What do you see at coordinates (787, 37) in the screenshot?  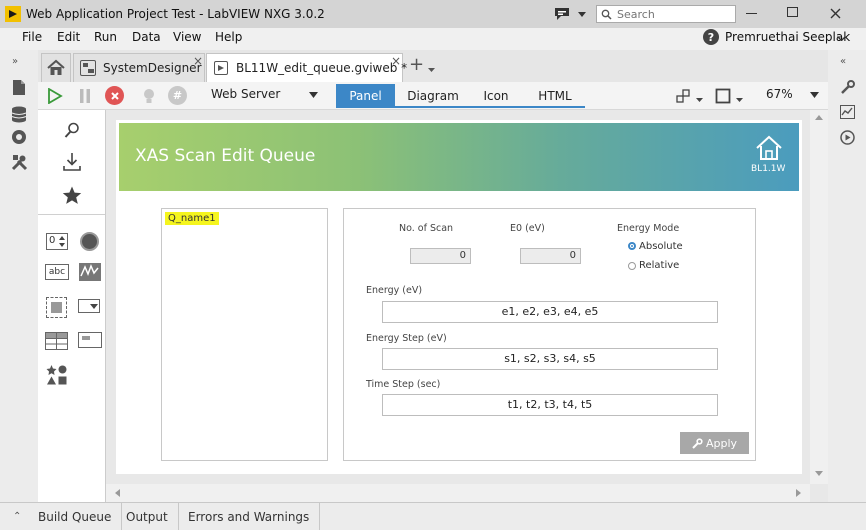 I see `user-name: Premruethai Seeplak` at bounding box center [787, 37].